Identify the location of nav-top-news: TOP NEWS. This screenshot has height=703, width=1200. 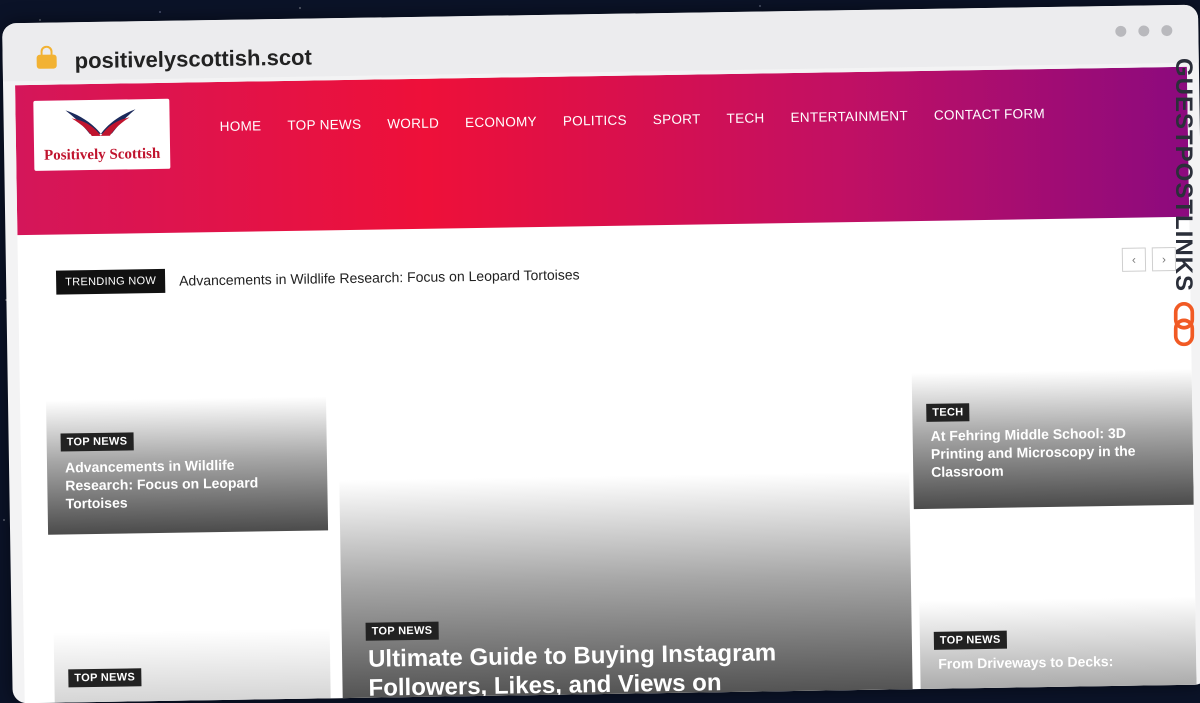
(324, 125).